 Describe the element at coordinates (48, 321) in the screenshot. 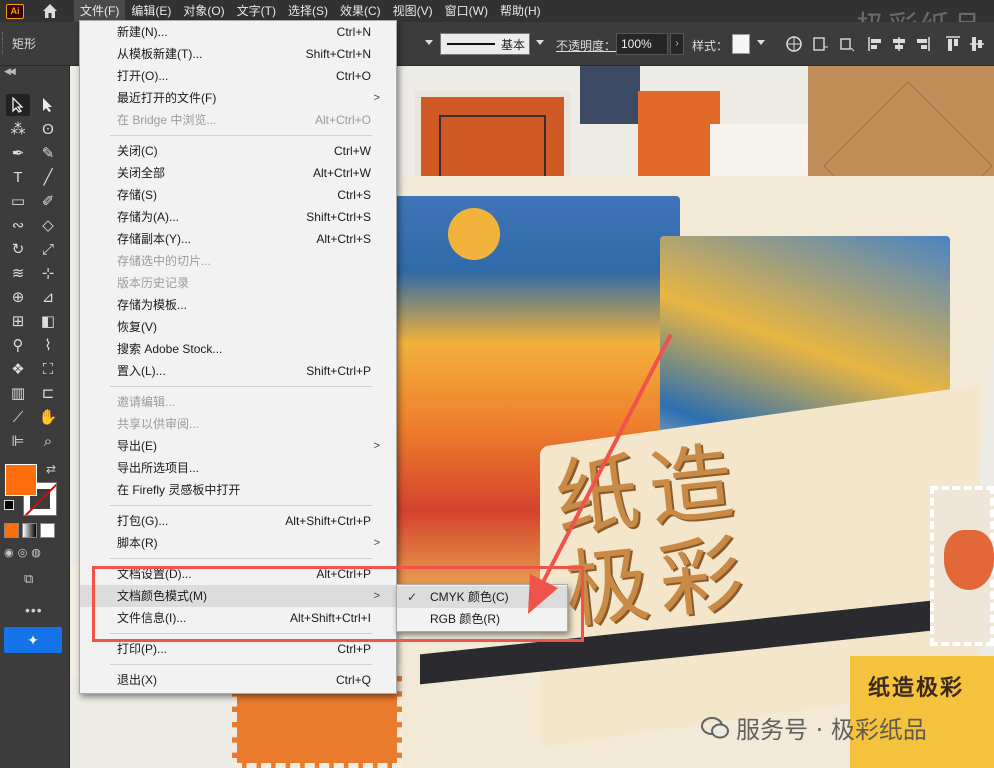

I see `gradient-tool-icon: ◧` at that location.